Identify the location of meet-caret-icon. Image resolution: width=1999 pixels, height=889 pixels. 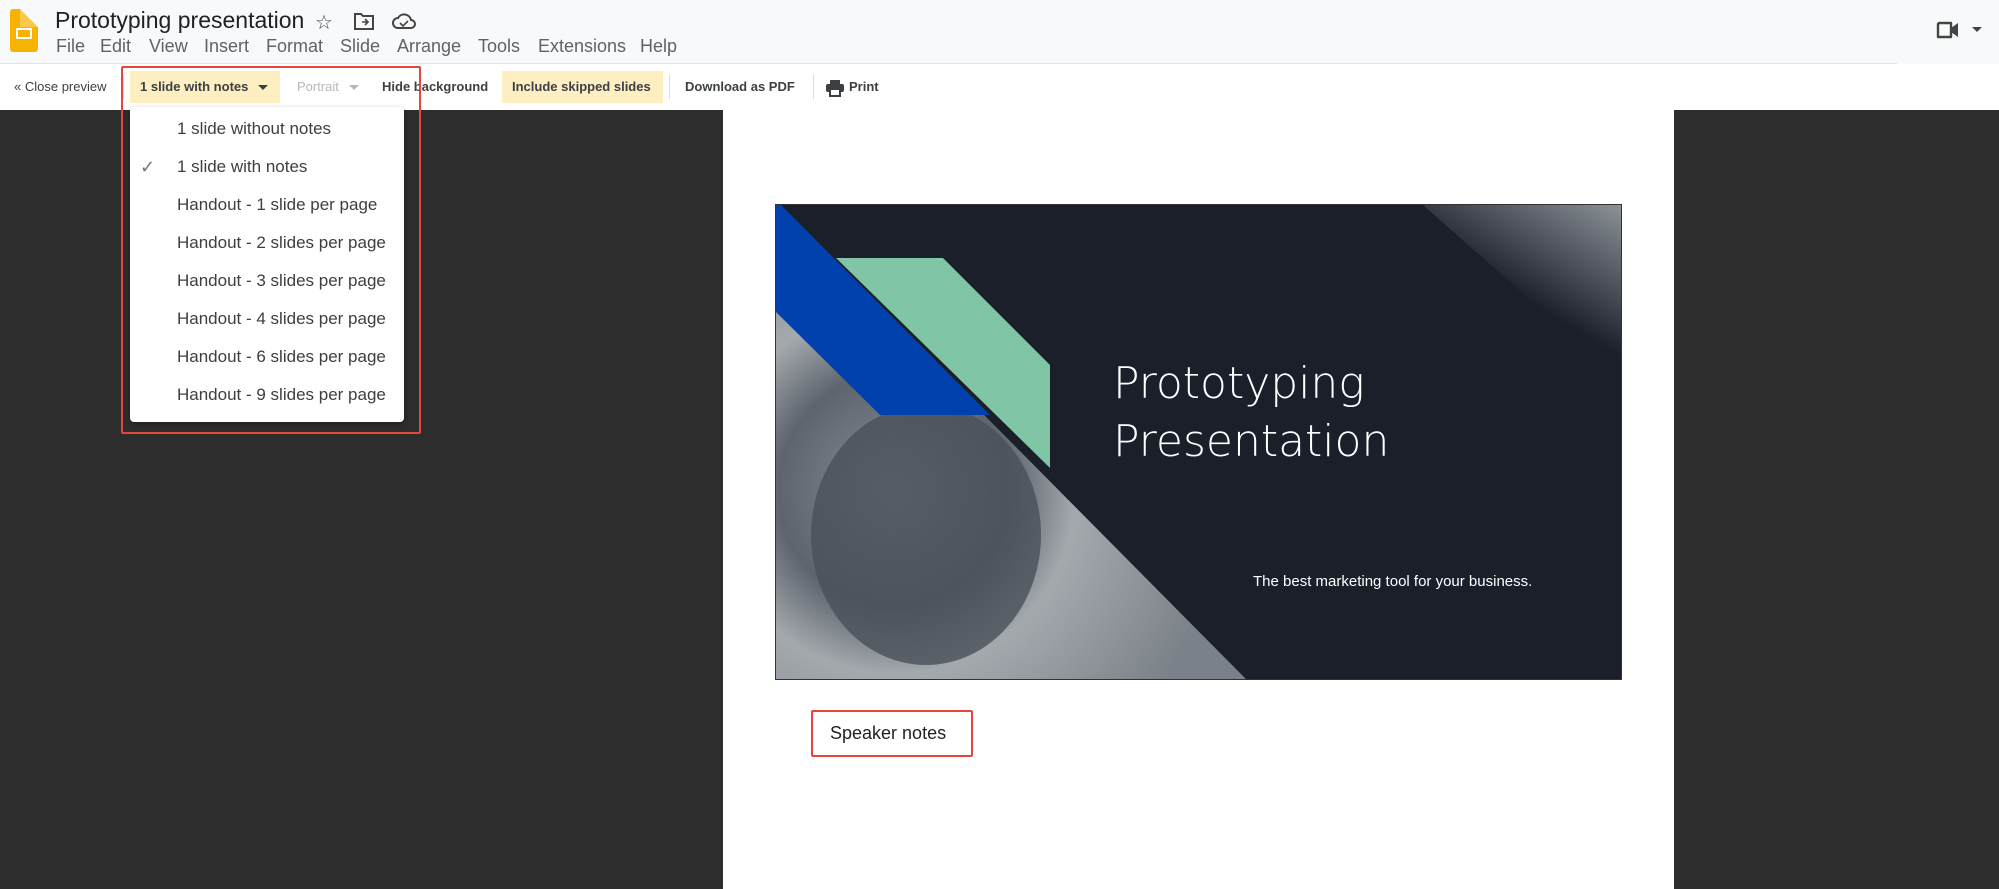
(1977, 29).